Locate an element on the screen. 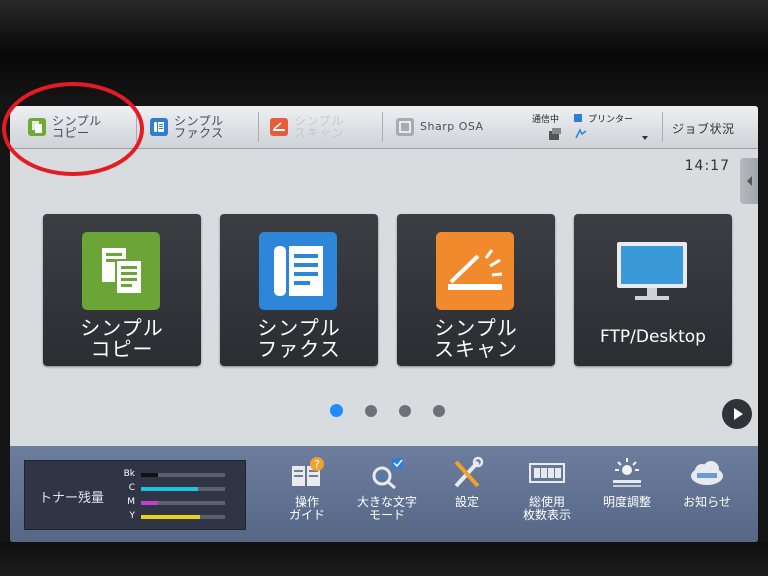 This screenshot has width=768, height=576. total-count-button: 総使用 枚数表示 is located at coordinates (547, 496).